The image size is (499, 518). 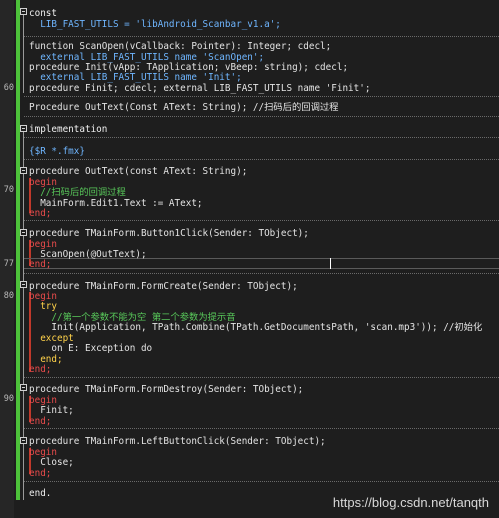 What do you see at coordinates (77, 192) in the screenshot?
I see `code-line: //扫码后的回调过程` at bounding box center [77, 192].